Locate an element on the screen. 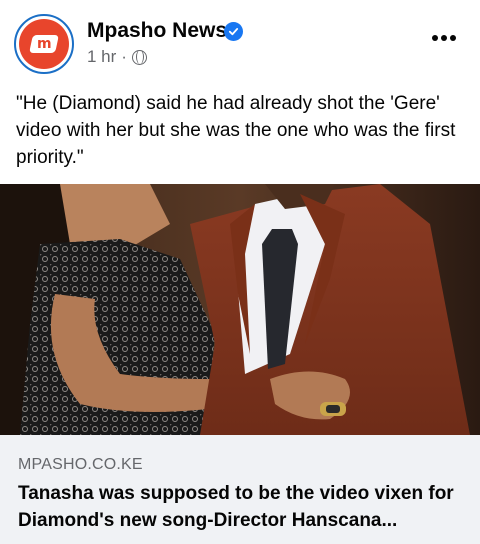  link-domain: MPASHO.CO.KE is located at coordinates (80, 464).